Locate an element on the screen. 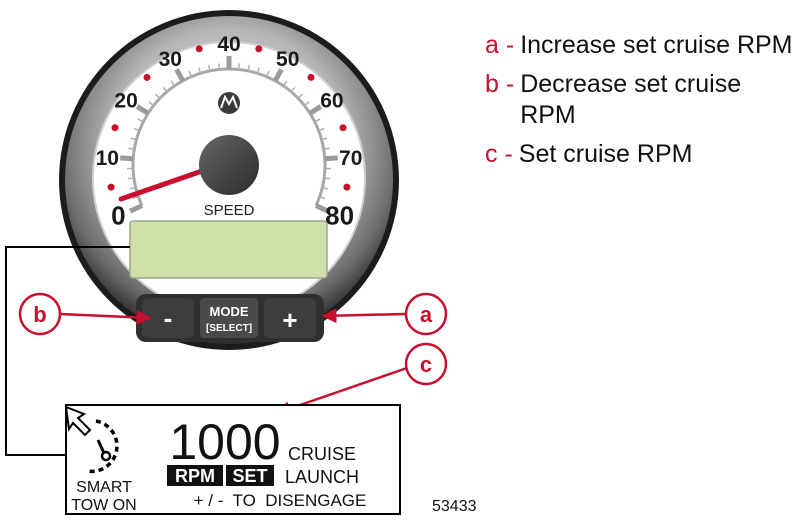  rpm-value: 1000 is located at coordinates (224, 442).